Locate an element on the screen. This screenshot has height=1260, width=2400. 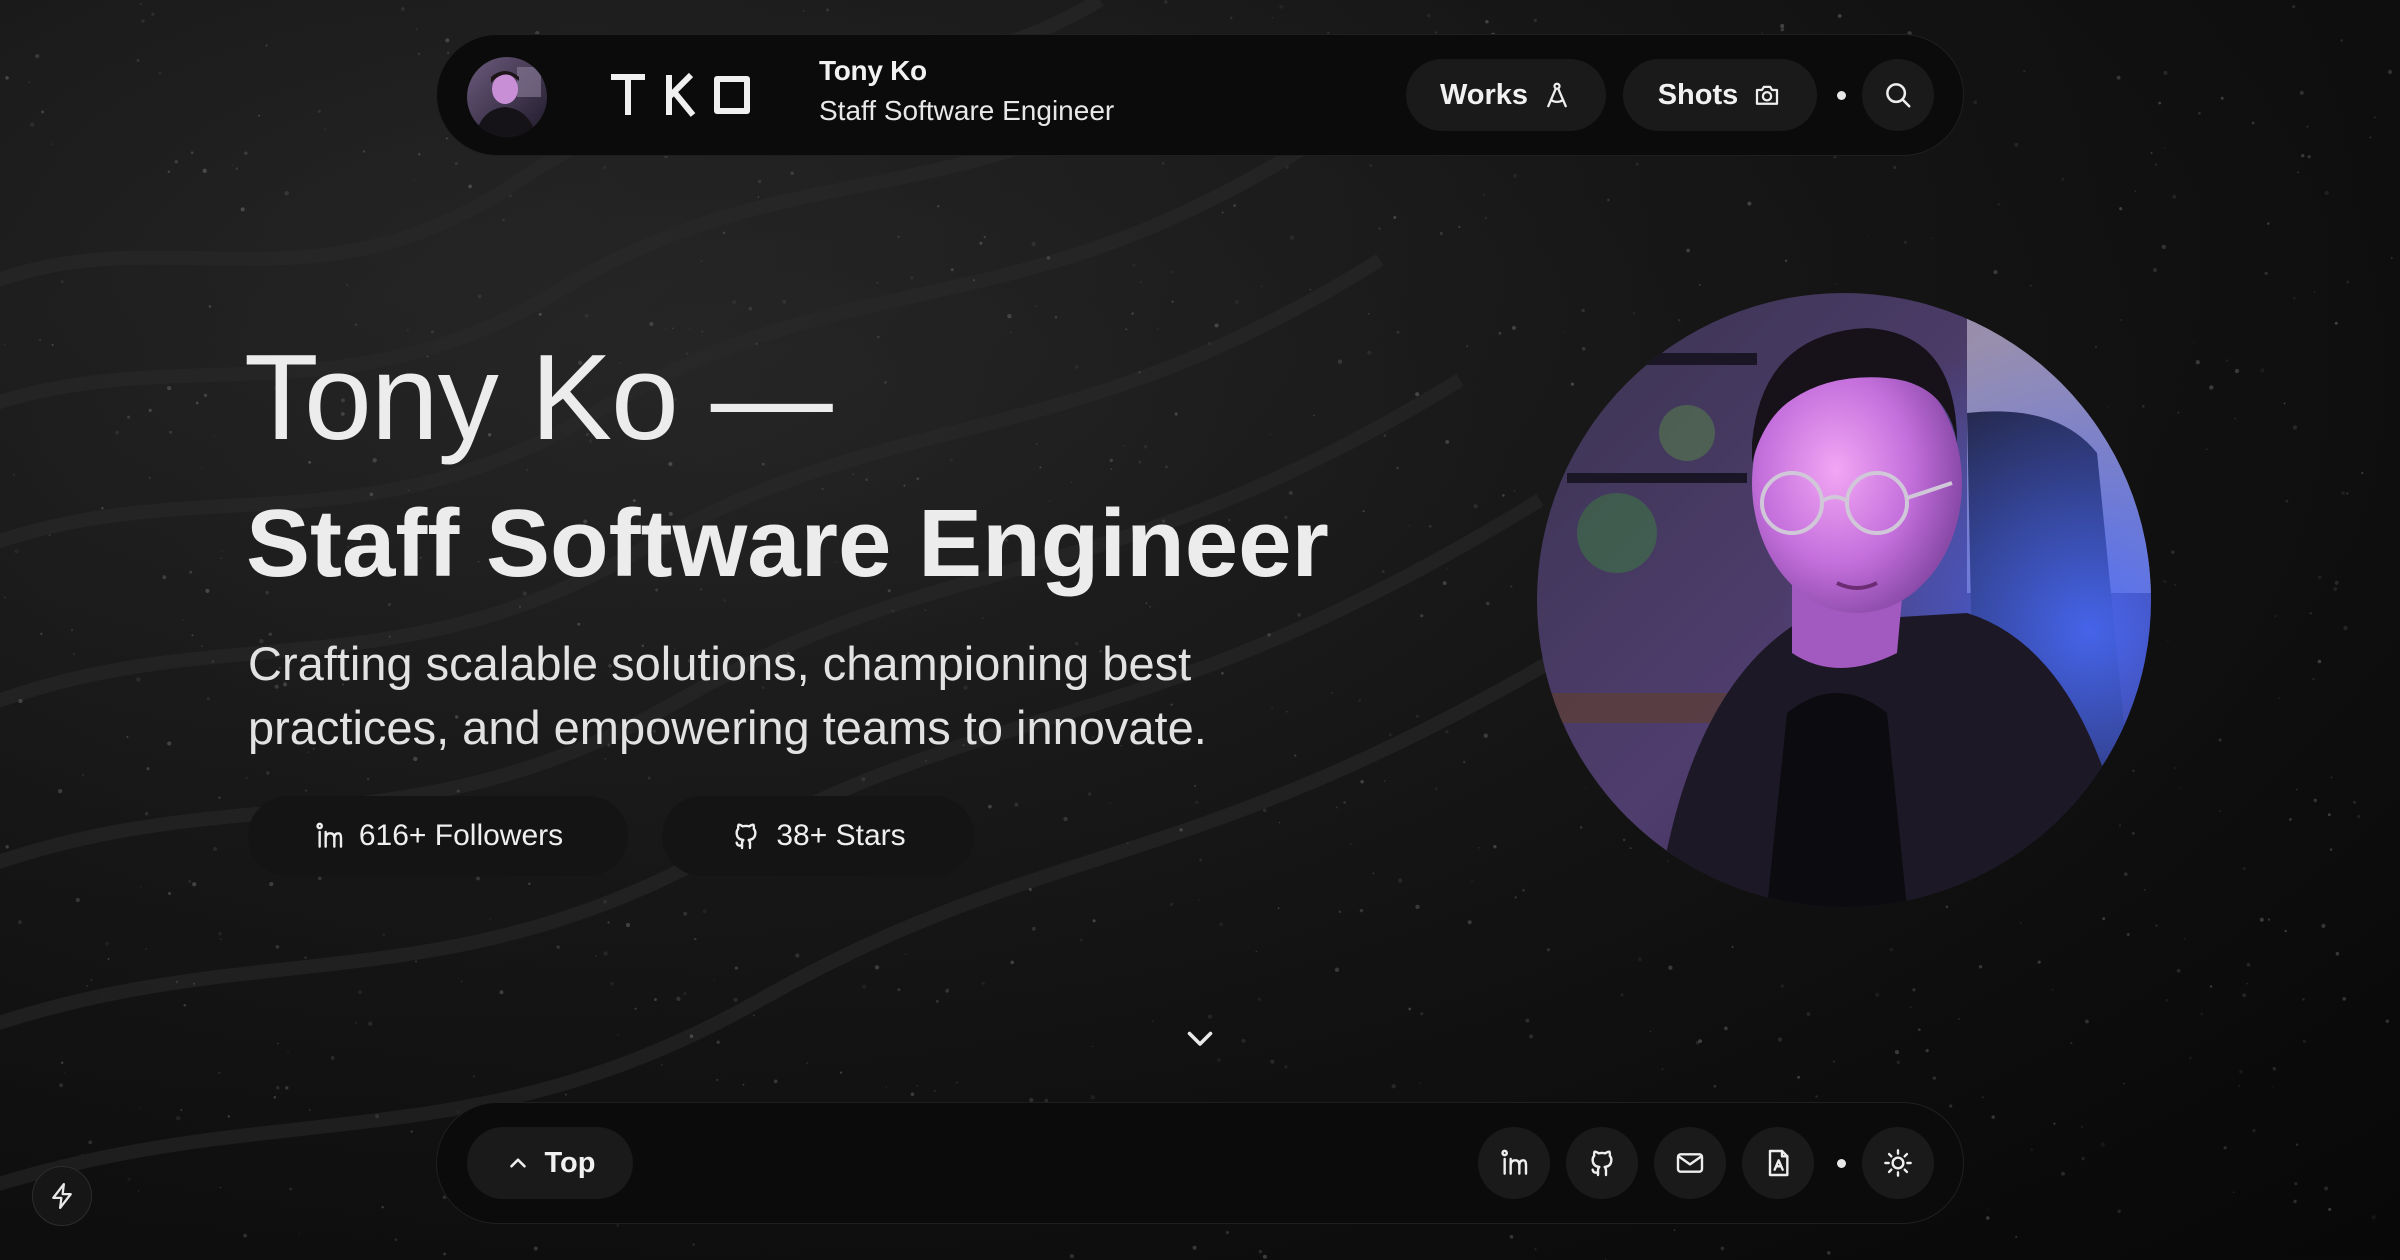
sun-icon is located at coordinates (1898, 1163).